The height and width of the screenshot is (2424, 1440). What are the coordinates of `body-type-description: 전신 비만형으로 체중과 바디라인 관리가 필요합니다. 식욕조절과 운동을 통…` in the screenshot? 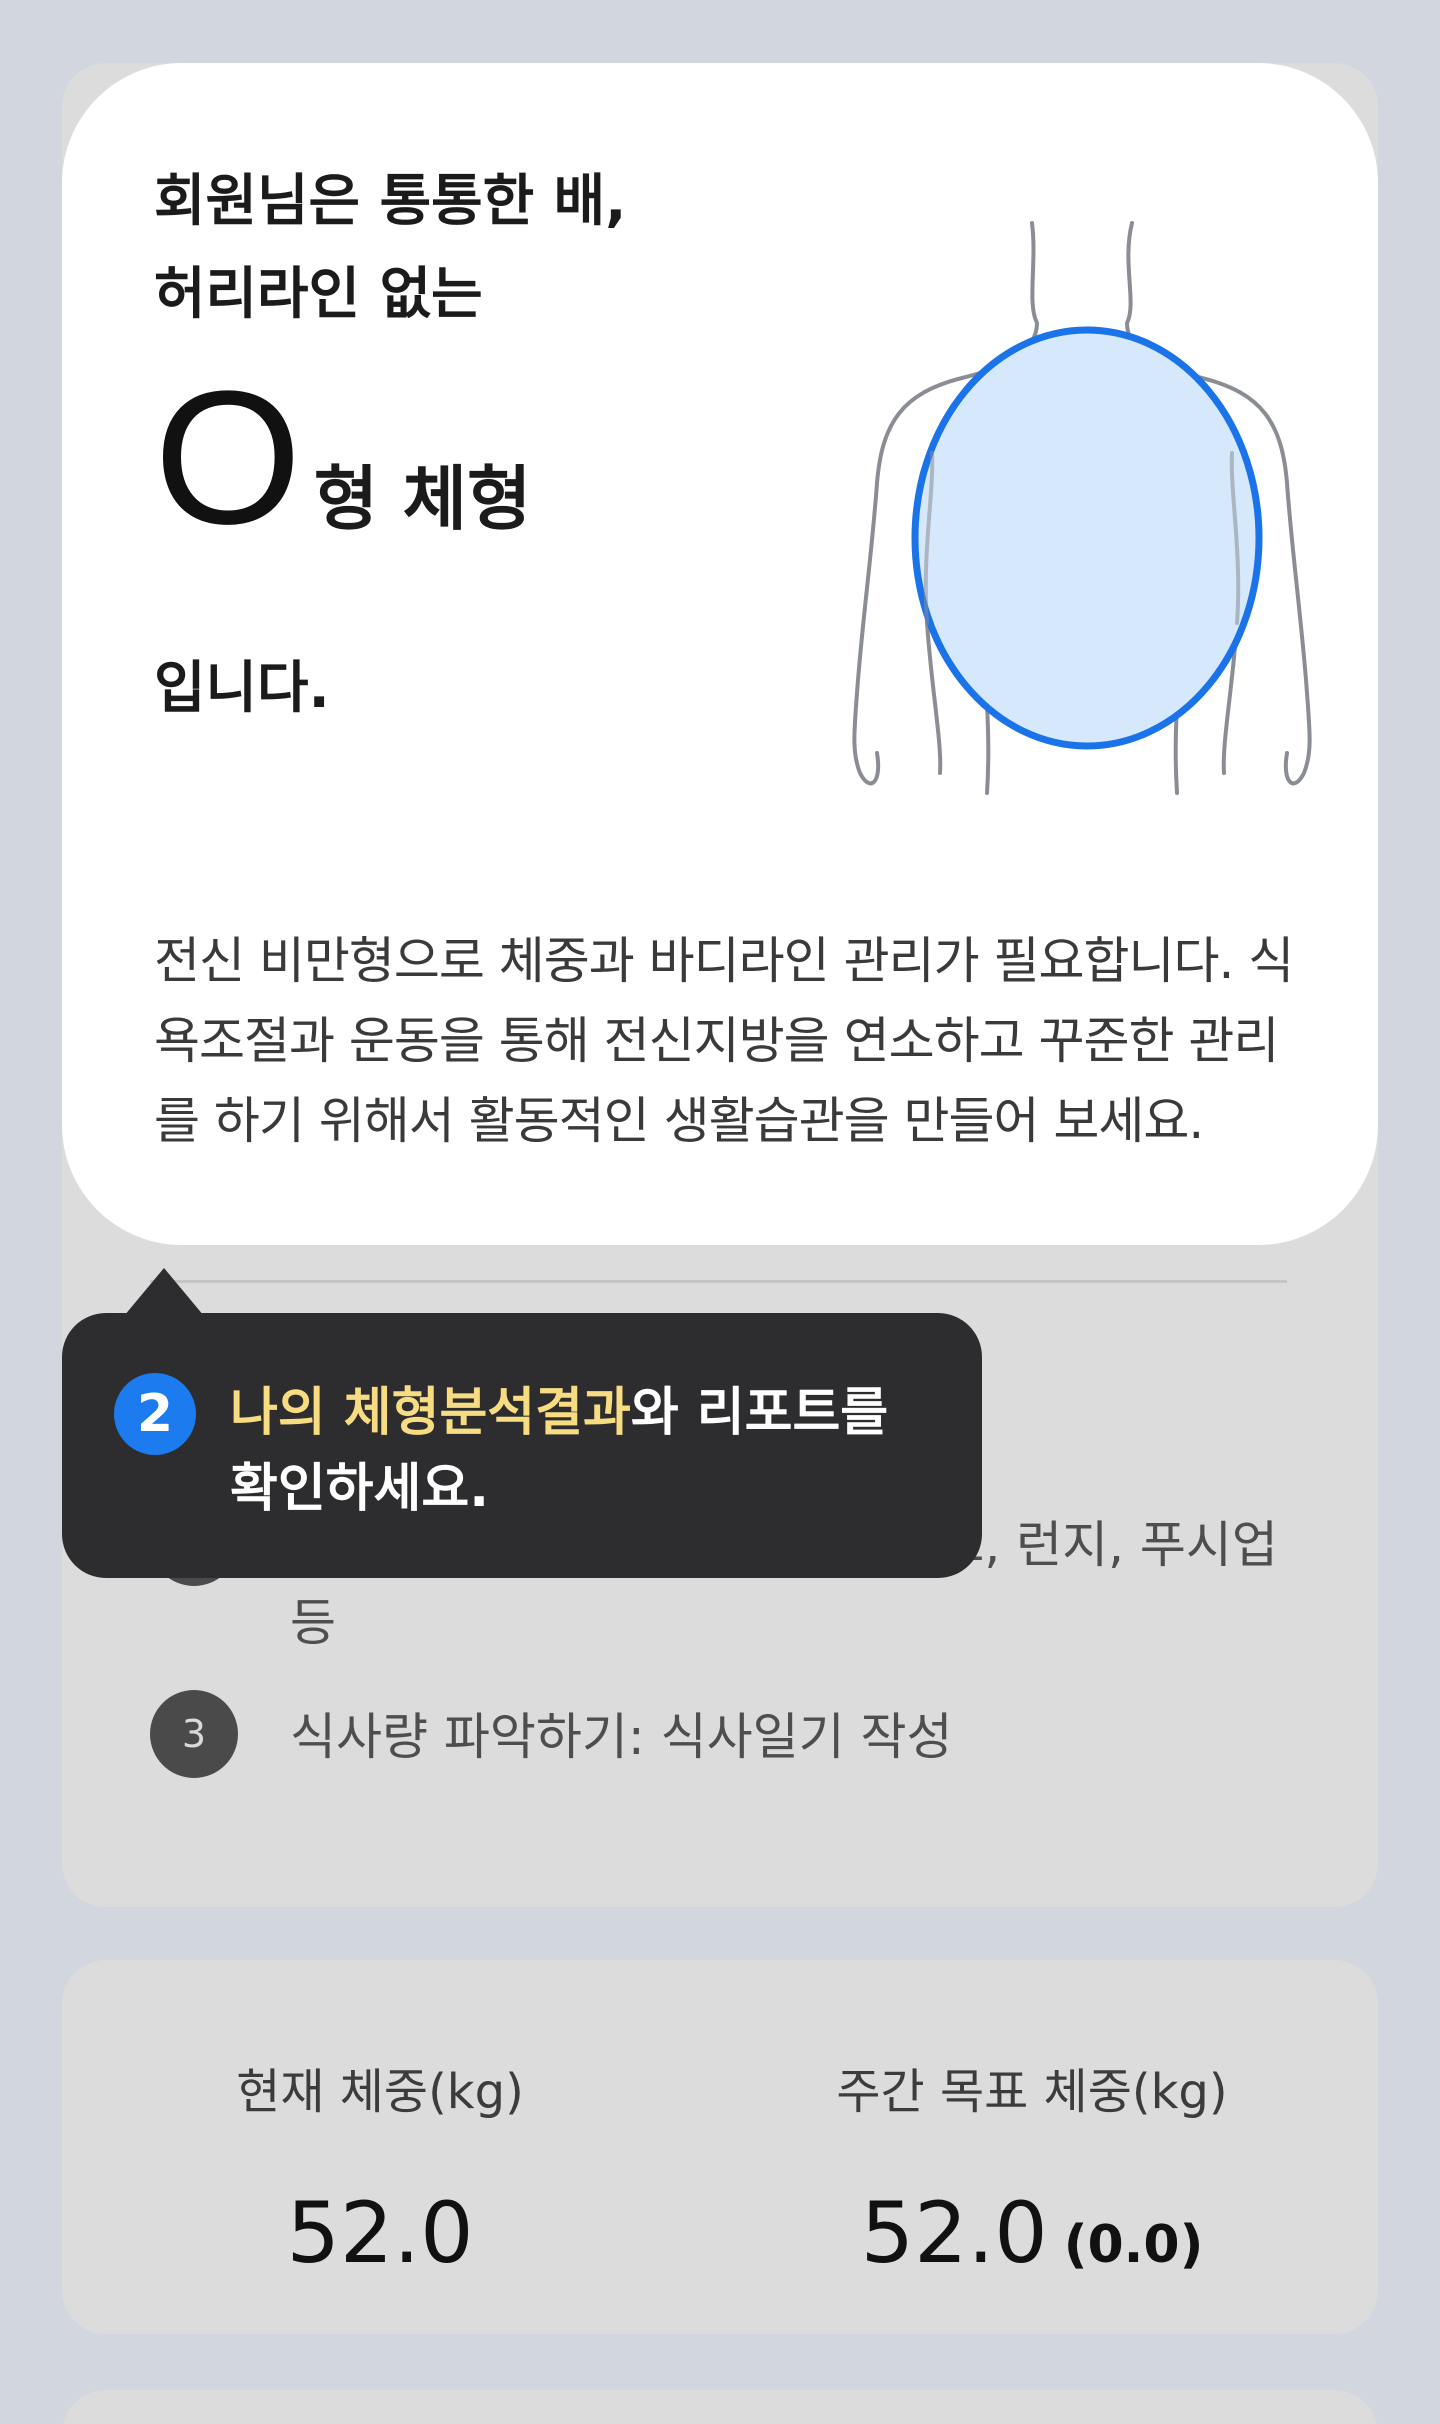 It's located at (724, 1041).